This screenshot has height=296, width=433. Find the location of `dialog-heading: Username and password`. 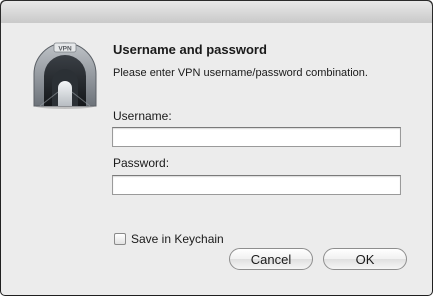

dialog-heading: Username and password is located at coordinates (190, 49).